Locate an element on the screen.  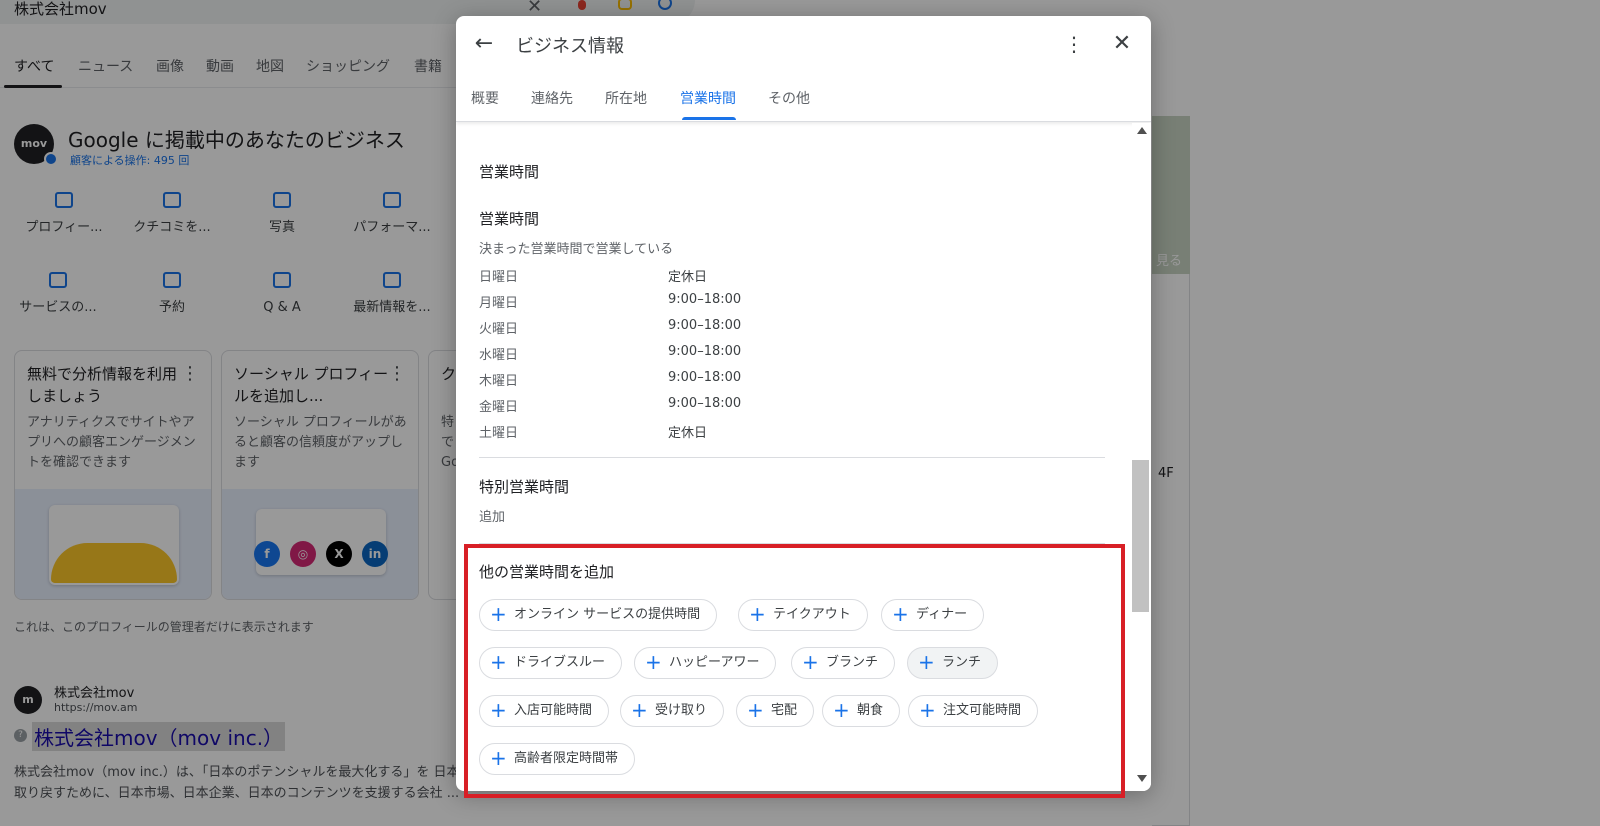
day-label: 土曜日 is located at coordinates (499, 433).